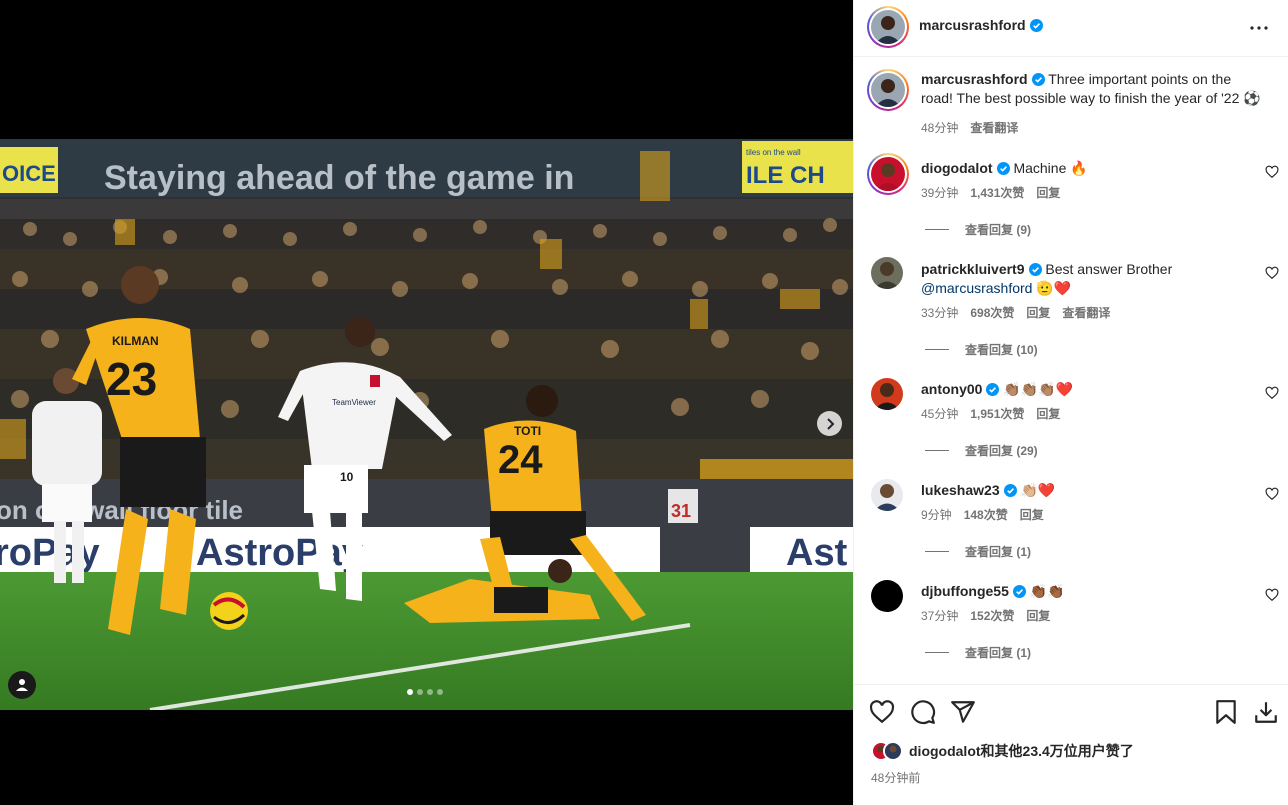 This screenshot has height=805, width=1288. I want to click on player-rashford-sponsor: TeamViewer, so click(354, 402).